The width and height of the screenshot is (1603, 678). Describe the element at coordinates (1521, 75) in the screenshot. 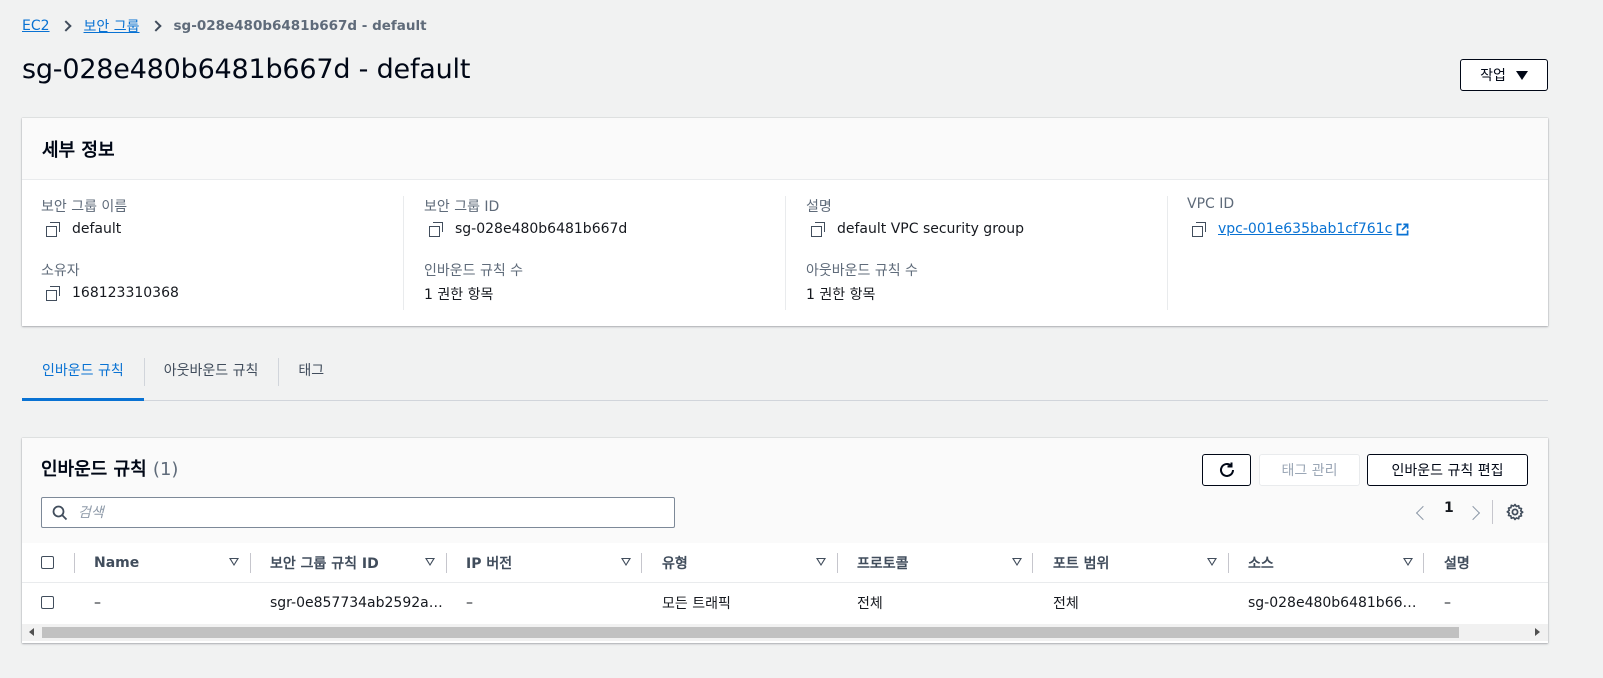

I see `caret-down-icon` at that location.